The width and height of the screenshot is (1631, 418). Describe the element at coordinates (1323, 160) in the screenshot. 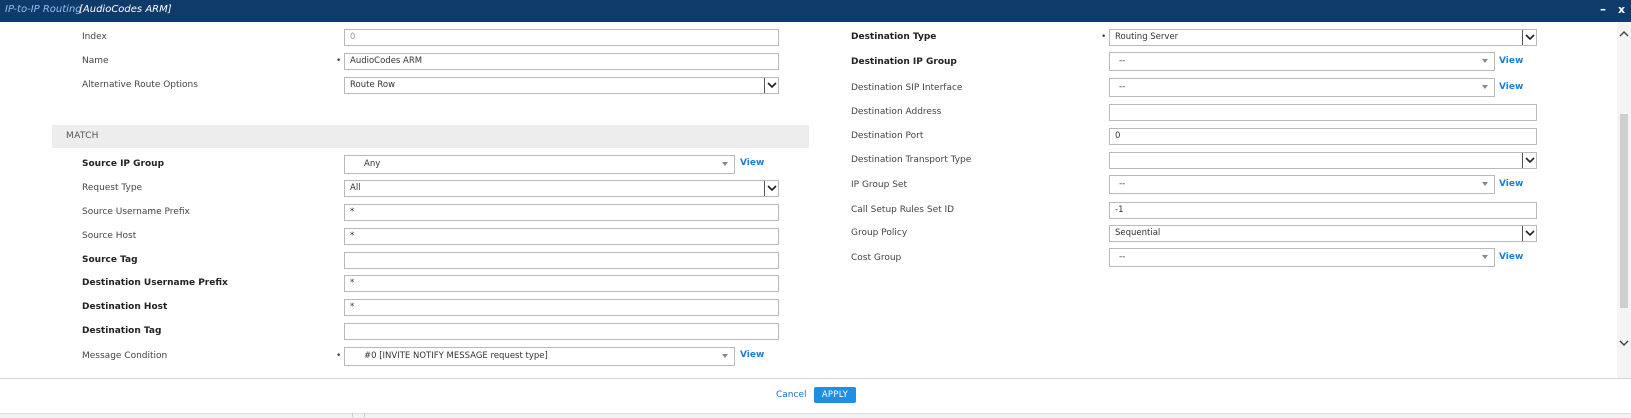

I see `dest-transport-select` at that location.